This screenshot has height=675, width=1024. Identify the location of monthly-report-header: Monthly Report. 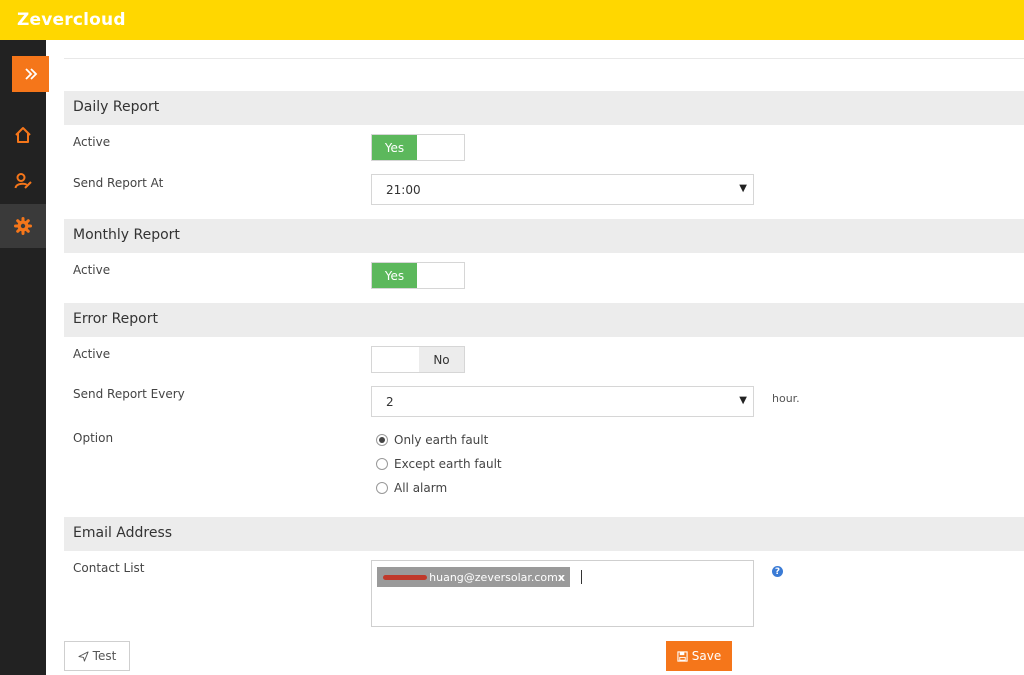
(544, 236).